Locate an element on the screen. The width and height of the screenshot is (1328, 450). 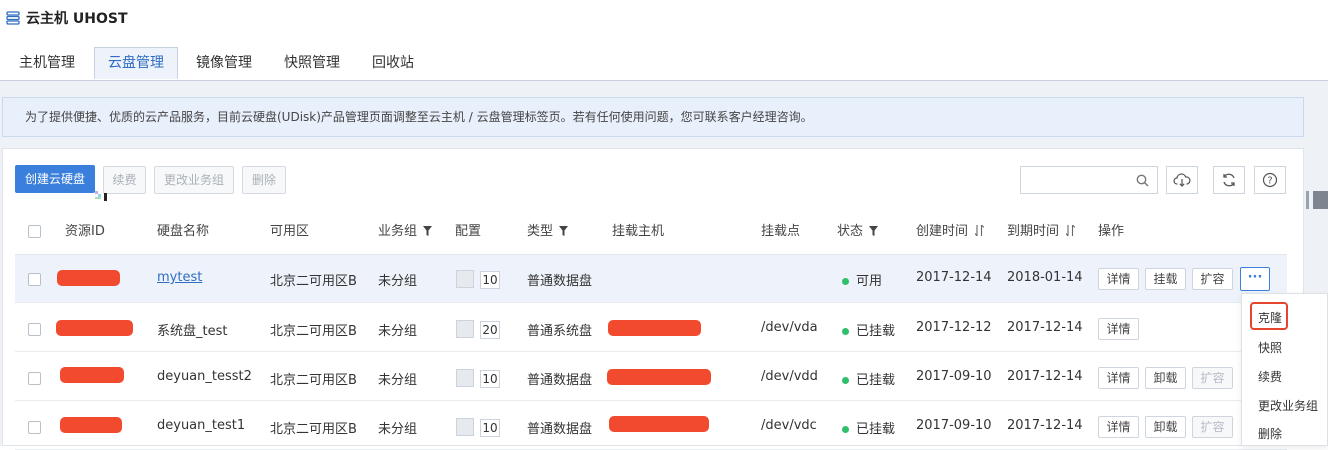
refresh-icon is located at coordinates (1229, 180).